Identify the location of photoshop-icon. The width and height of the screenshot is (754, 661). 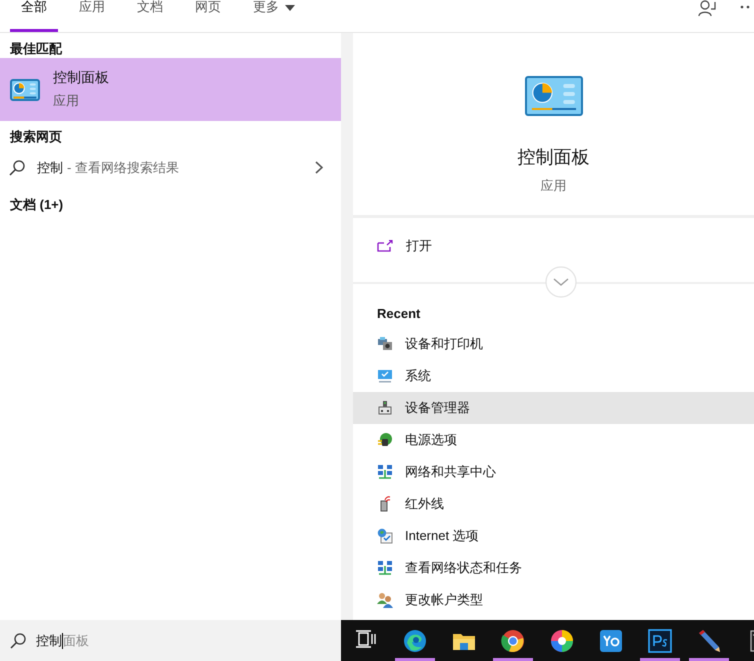
(660, 641).